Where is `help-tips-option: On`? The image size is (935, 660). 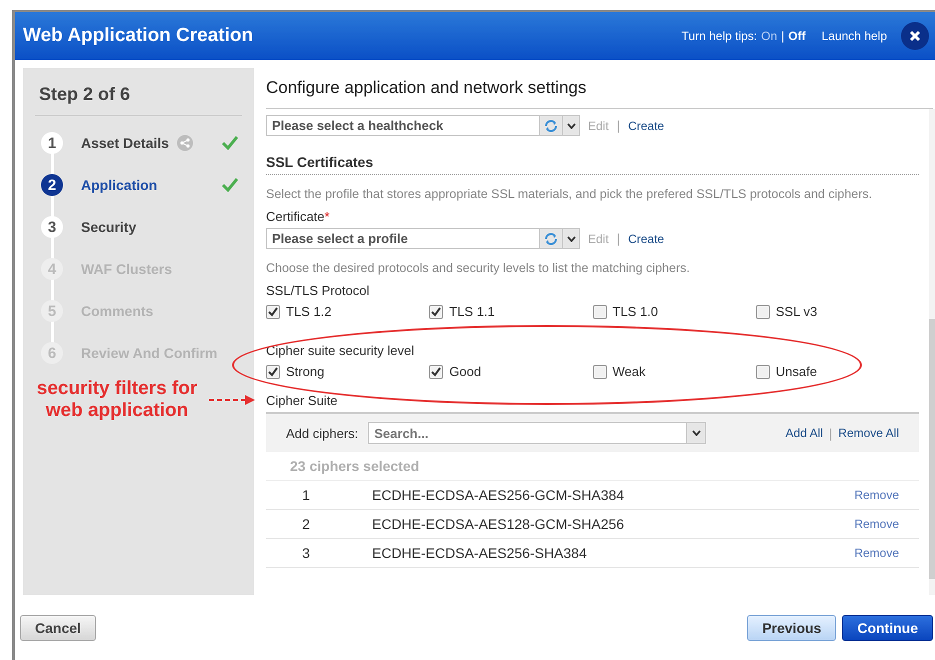
help-tips-option: On is located at coordinates (769, 36).